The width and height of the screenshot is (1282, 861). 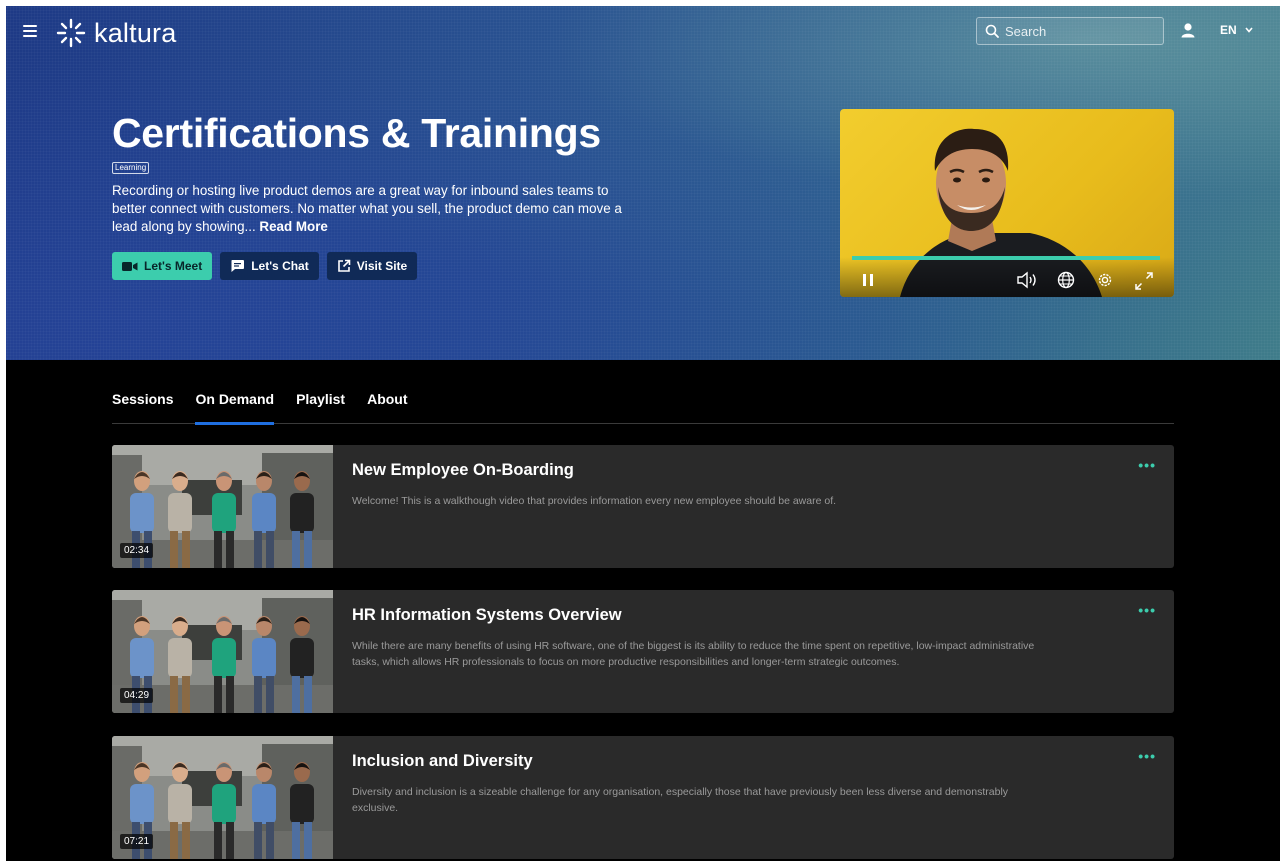 What do you see at coordinates (344, 265) in the screenshot?
I see `external-link-icon` at bounding box center [344, 265].